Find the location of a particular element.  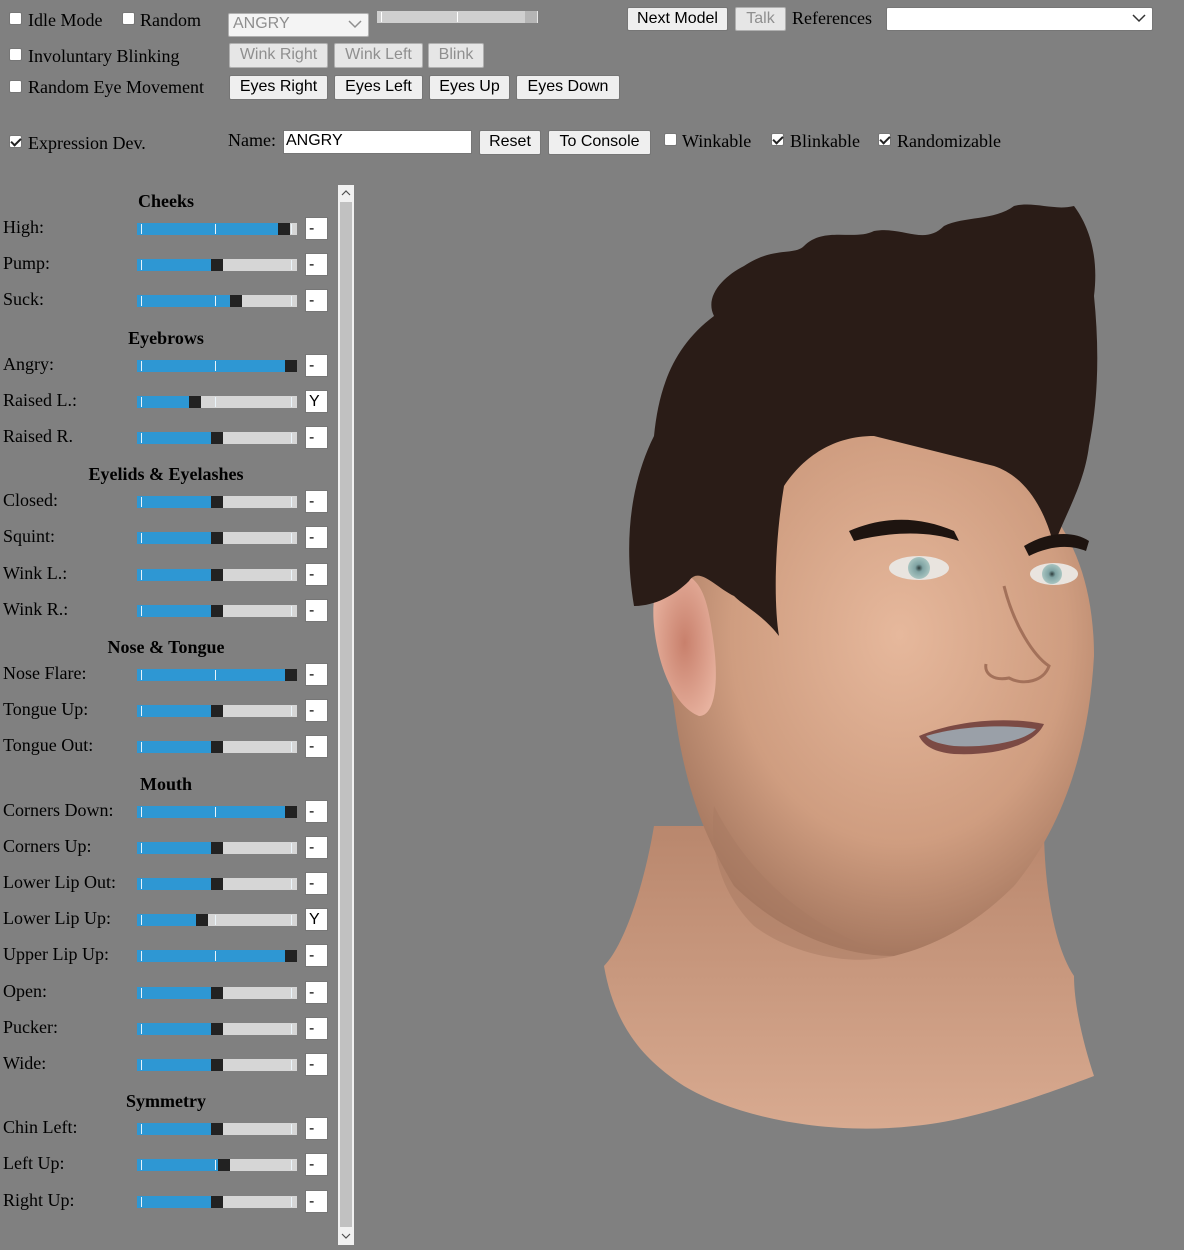

blinkable-checkbox is located at coordinates (777, 139).